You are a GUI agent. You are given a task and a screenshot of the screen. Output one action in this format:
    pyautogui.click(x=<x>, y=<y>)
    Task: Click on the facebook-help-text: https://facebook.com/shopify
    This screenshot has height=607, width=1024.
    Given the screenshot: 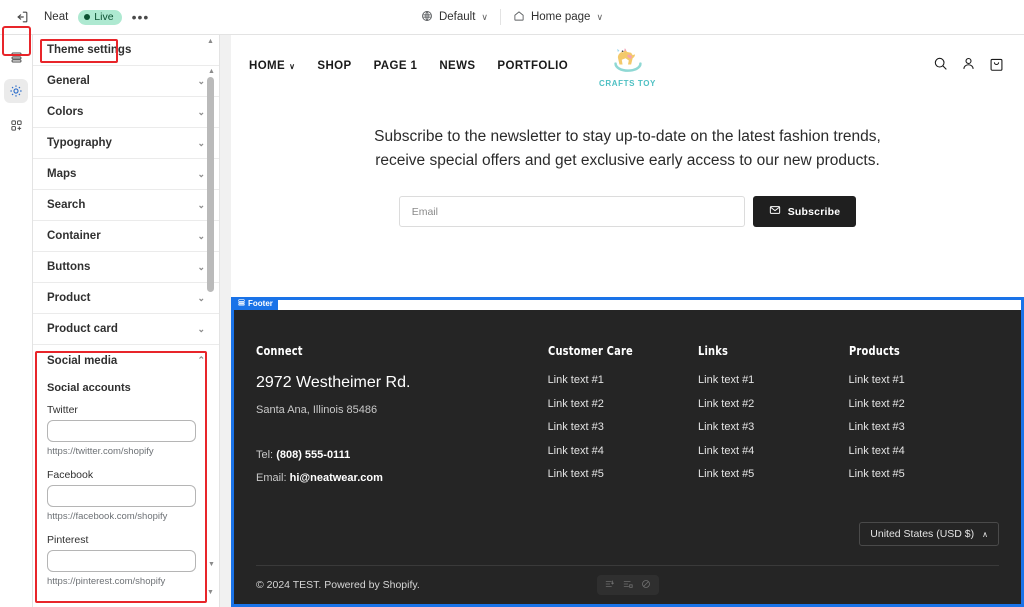 What is the action you would take?
    pyautogui.click(x=107, y=516)
    